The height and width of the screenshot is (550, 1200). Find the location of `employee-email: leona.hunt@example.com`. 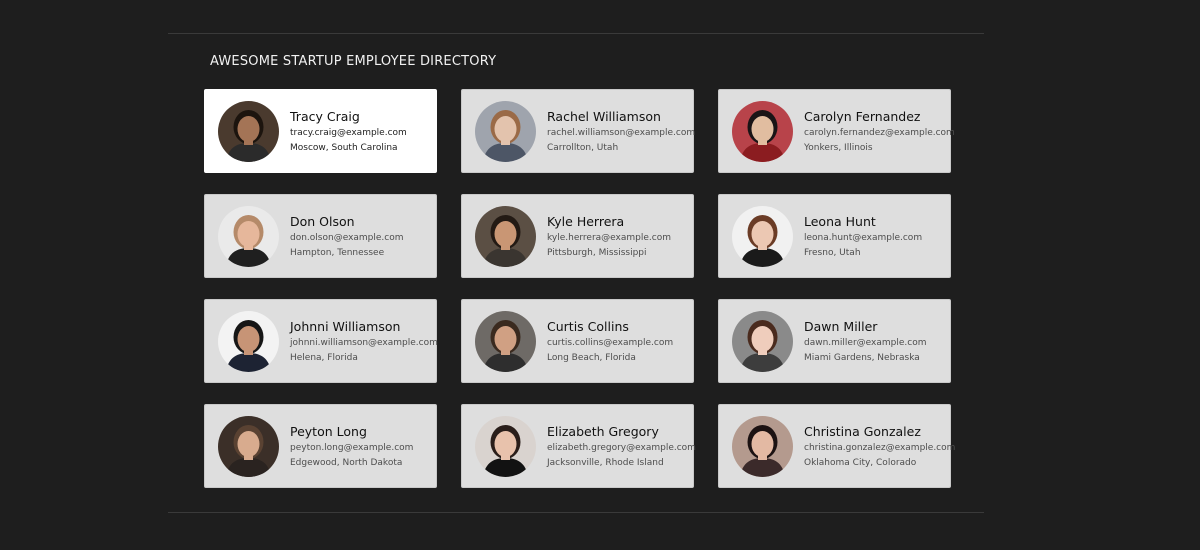

employee-email: leona.hunt@example.com is located at coordinates (863, 238).